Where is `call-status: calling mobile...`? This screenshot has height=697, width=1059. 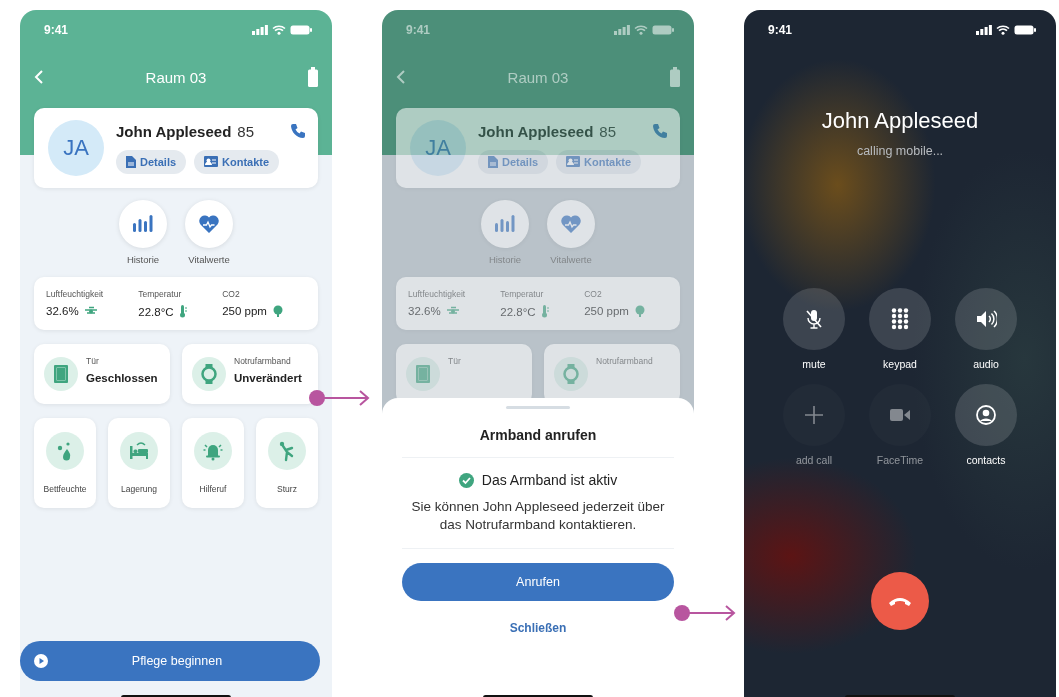
call-status: calling mobile... is located at coordinates (900, 151).